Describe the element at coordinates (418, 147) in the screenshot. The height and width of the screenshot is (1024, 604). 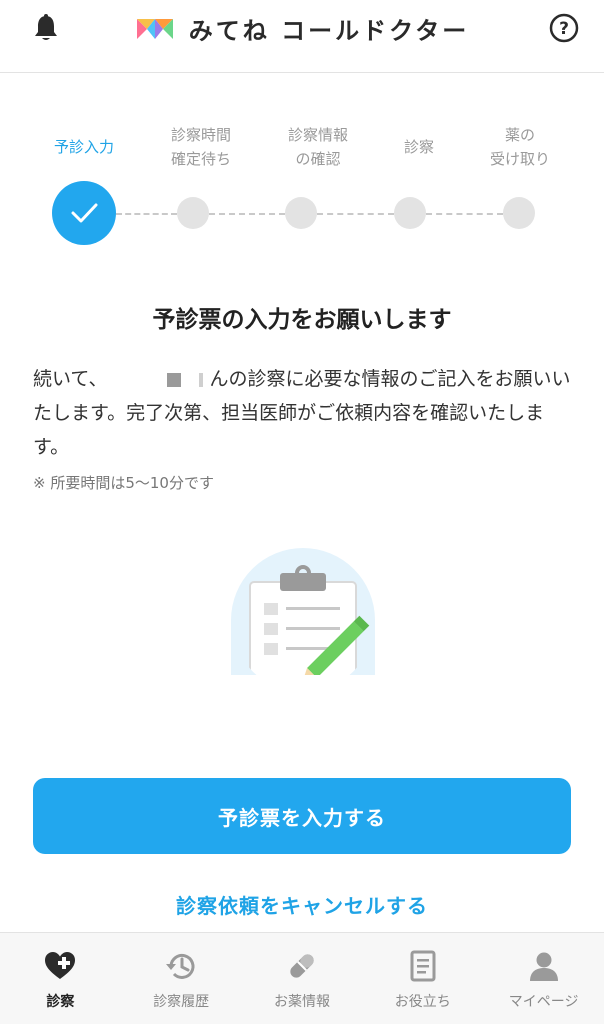
I see `step-label-4: 診察` at that location.